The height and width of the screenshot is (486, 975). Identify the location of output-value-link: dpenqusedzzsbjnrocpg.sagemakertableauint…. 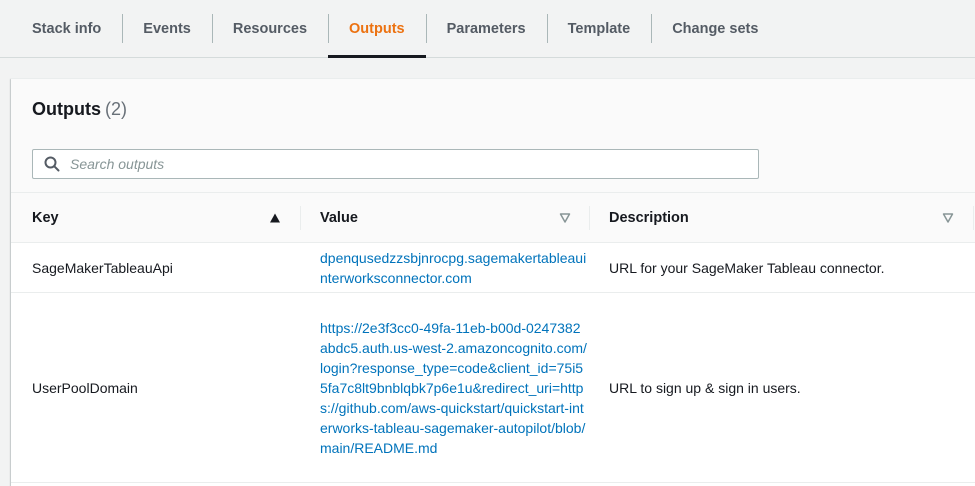
(454, 268).